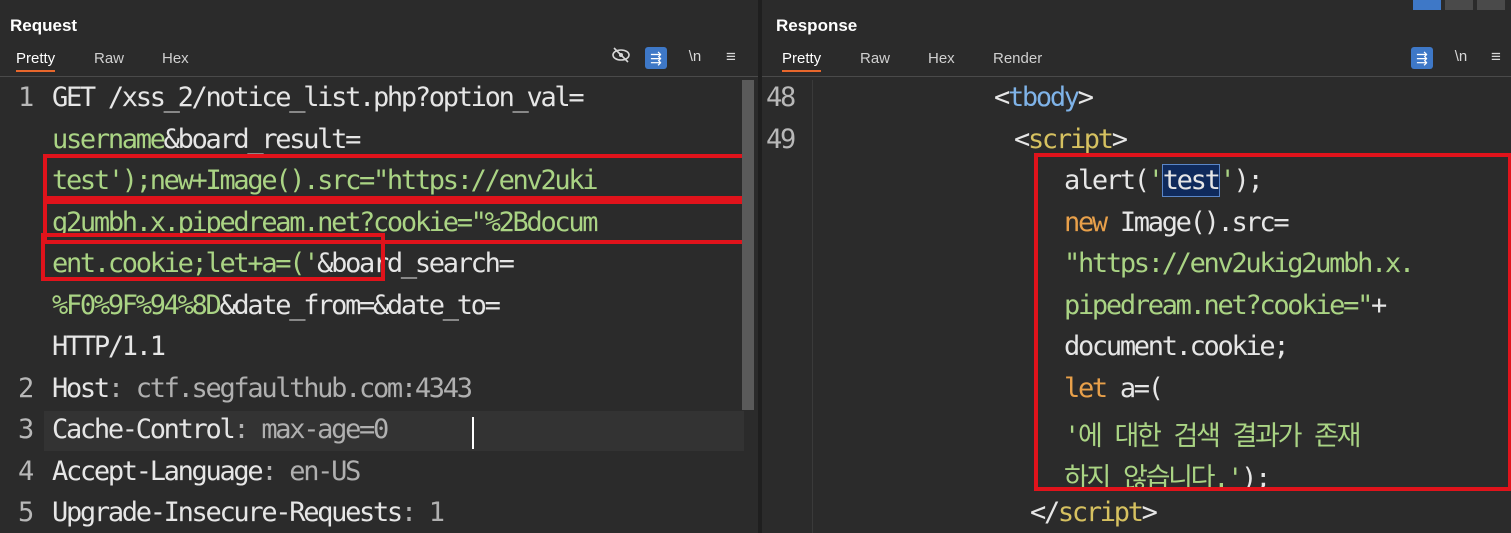 The height and width of the screenshot is (533, 1511). What do you see at coordinates (473, 433) in the screenshot?
I see `text-cursor` at bounding box center [473, 433].